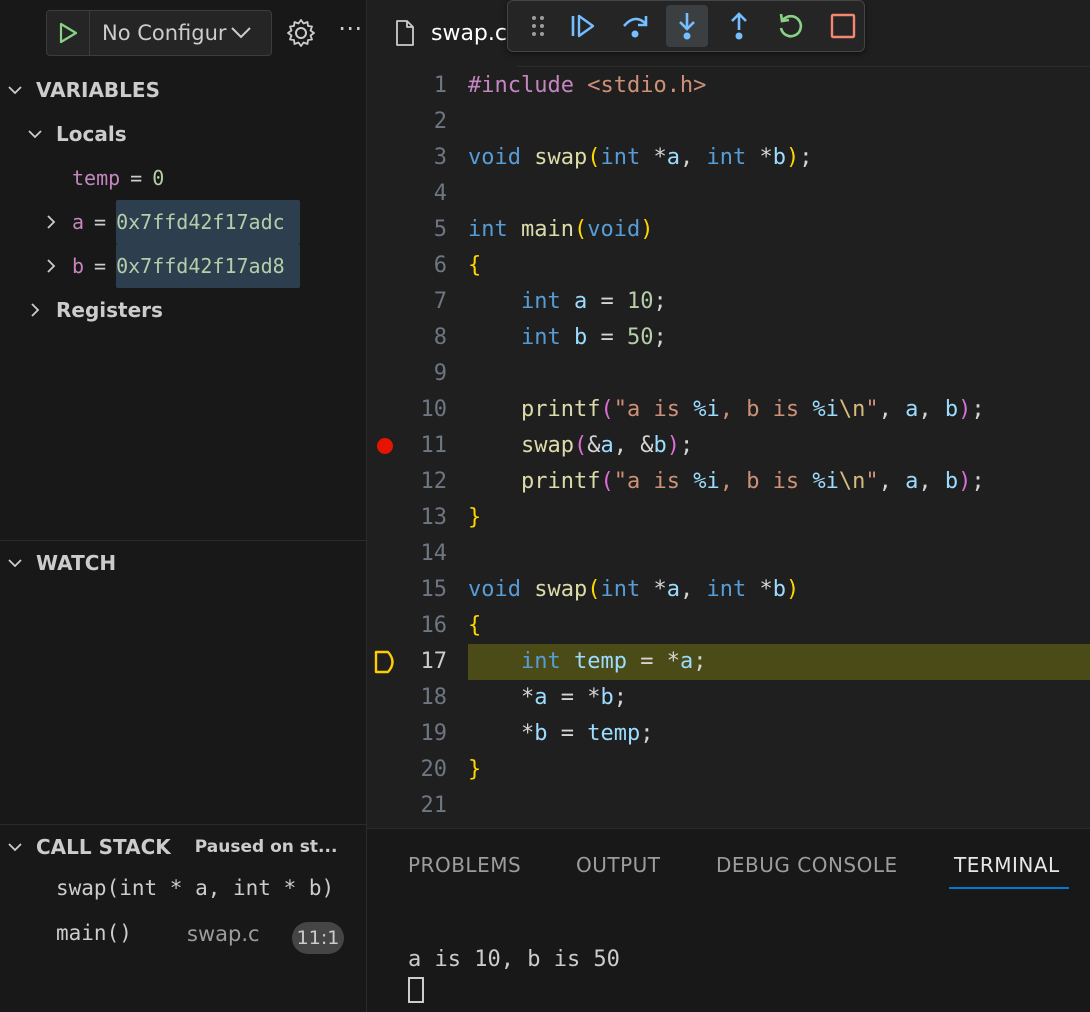 Image resolution: width=1090 pixels, height=1012 pixels. What do you see at coordinates (514, 959) in the screenshot?
I see `terminal-output: a is 10, b is 50` at bounding box center [514, 959].